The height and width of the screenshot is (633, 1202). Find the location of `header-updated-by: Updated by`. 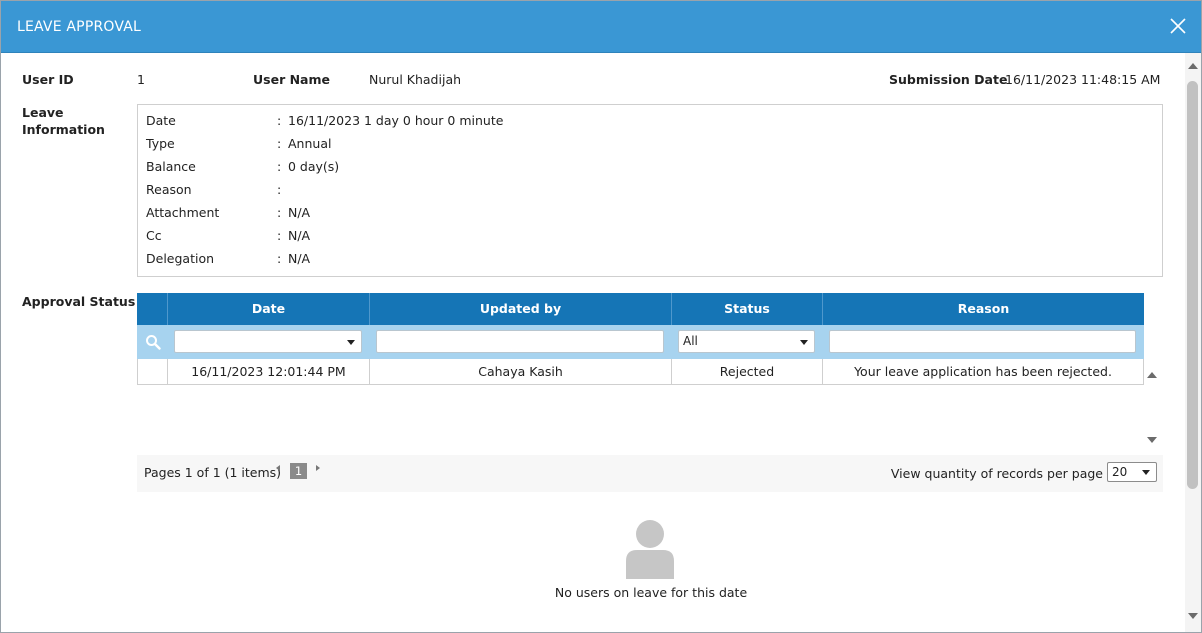

header-updated-by: Updated by is located at coordinates (520, 309).